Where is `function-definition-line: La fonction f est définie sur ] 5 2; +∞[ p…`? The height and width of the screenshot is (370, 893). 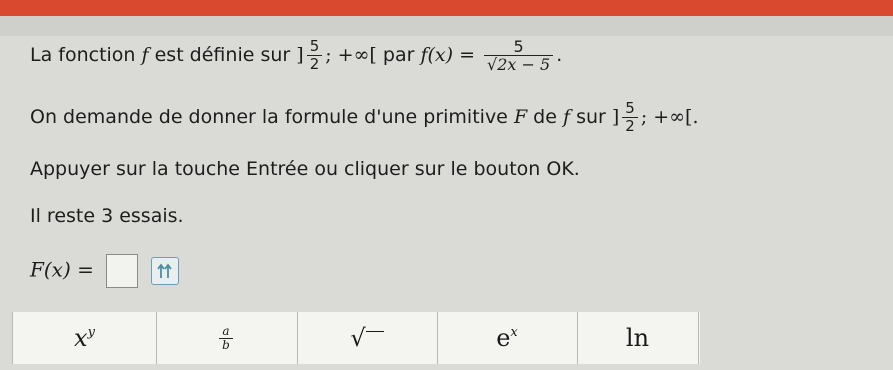
function-definition-line: La fonction f est définie sur ] 5 2; +∞[ p… is located at coordinates (296, 55).